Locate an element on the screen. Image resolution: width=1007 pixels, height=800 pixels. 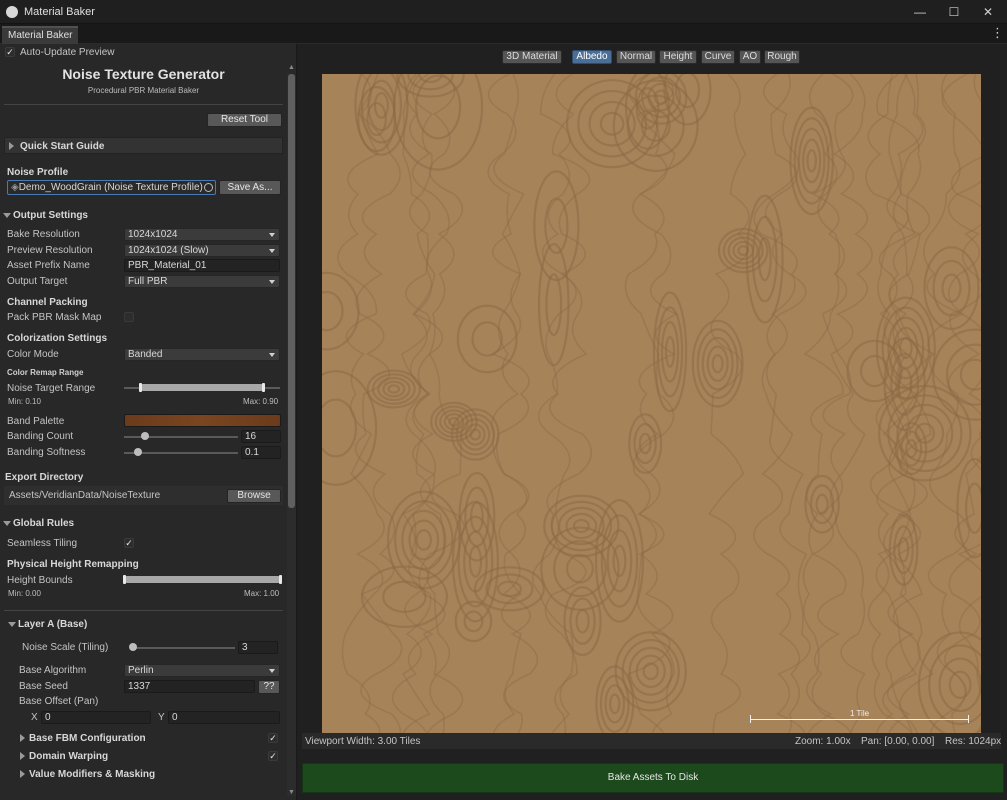
fbm-config-label: Base FBM Configuration is located at coordinates (87, 738).